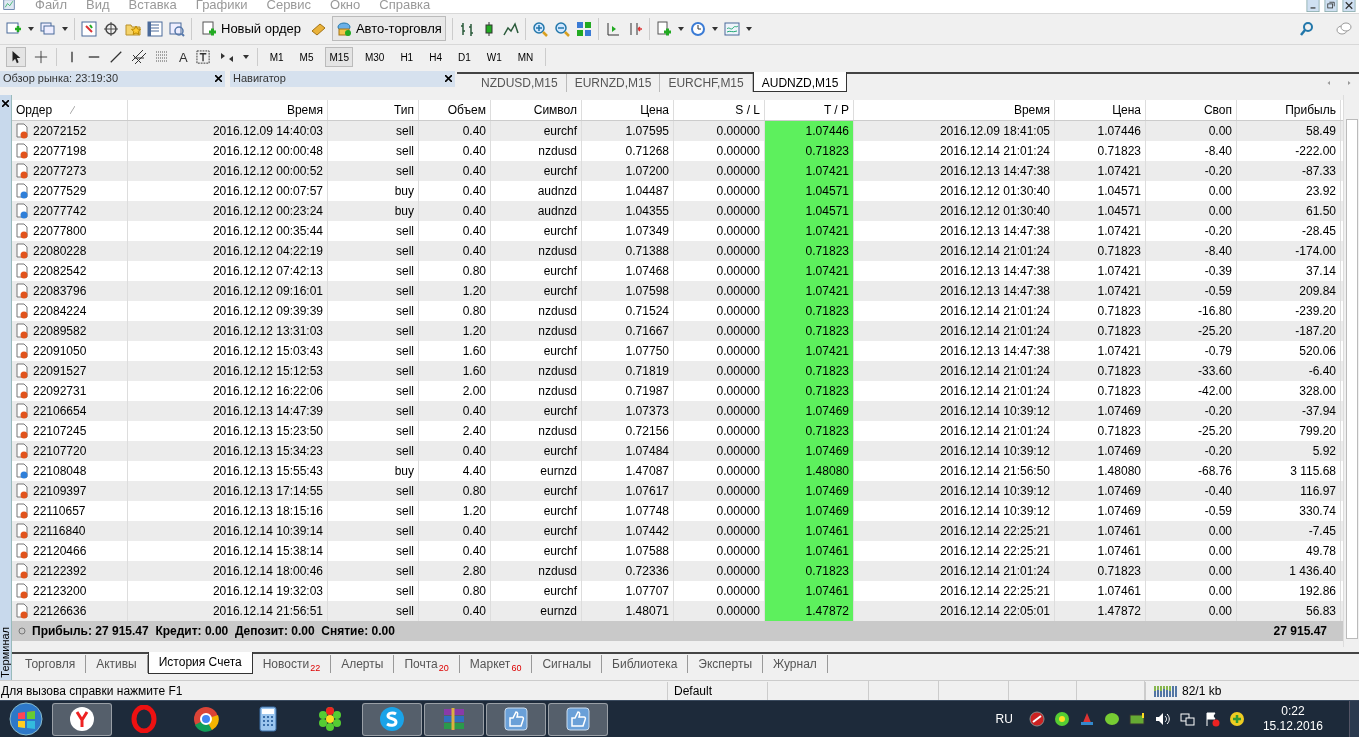  I want to click on chart-tab: NZDUSD,M15, so click(520, 82).